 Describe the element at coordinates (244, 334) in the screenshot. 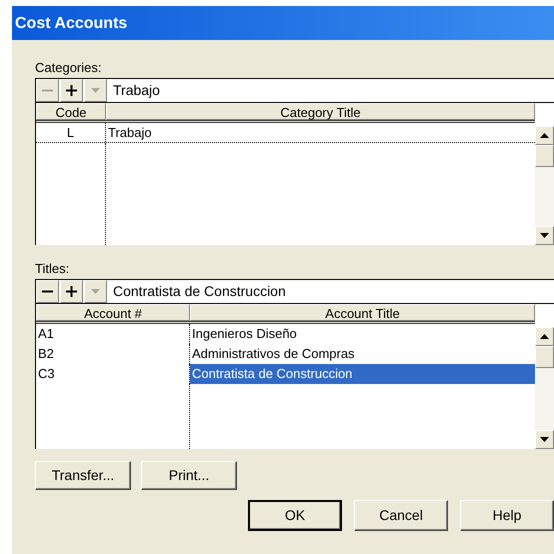

I see `table-cell-text: Ingenieros Diseño` at that location.